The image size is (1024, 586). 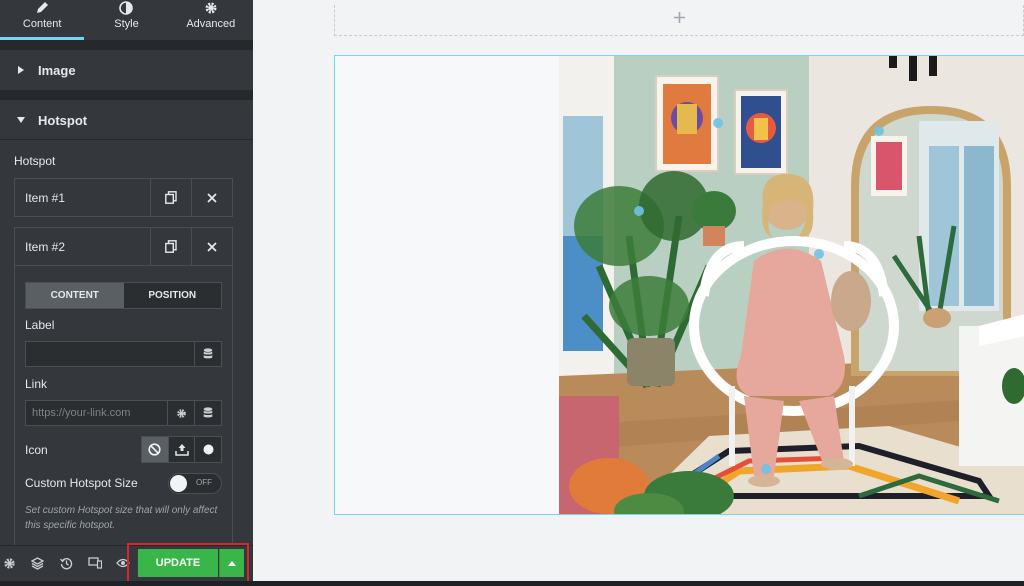 I want to click on tab-content: Content, so click(x=42, y=20).